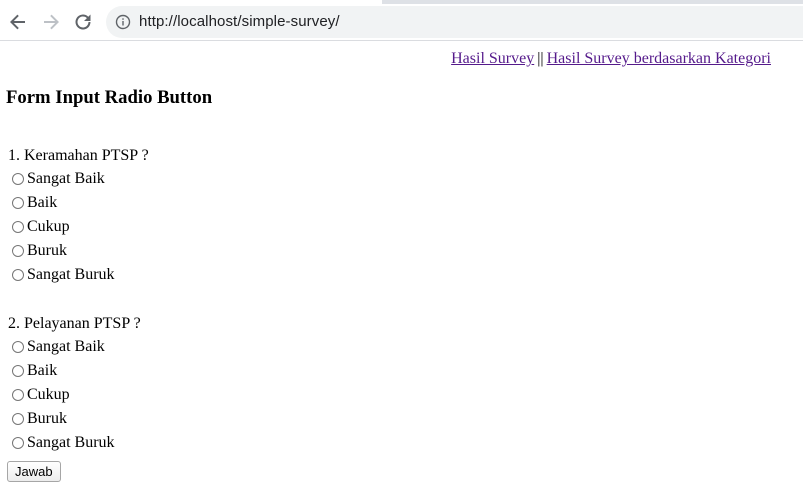  Describe the element at coordinates (191, 2) in the screenshot. I see `active-tab` at that location.